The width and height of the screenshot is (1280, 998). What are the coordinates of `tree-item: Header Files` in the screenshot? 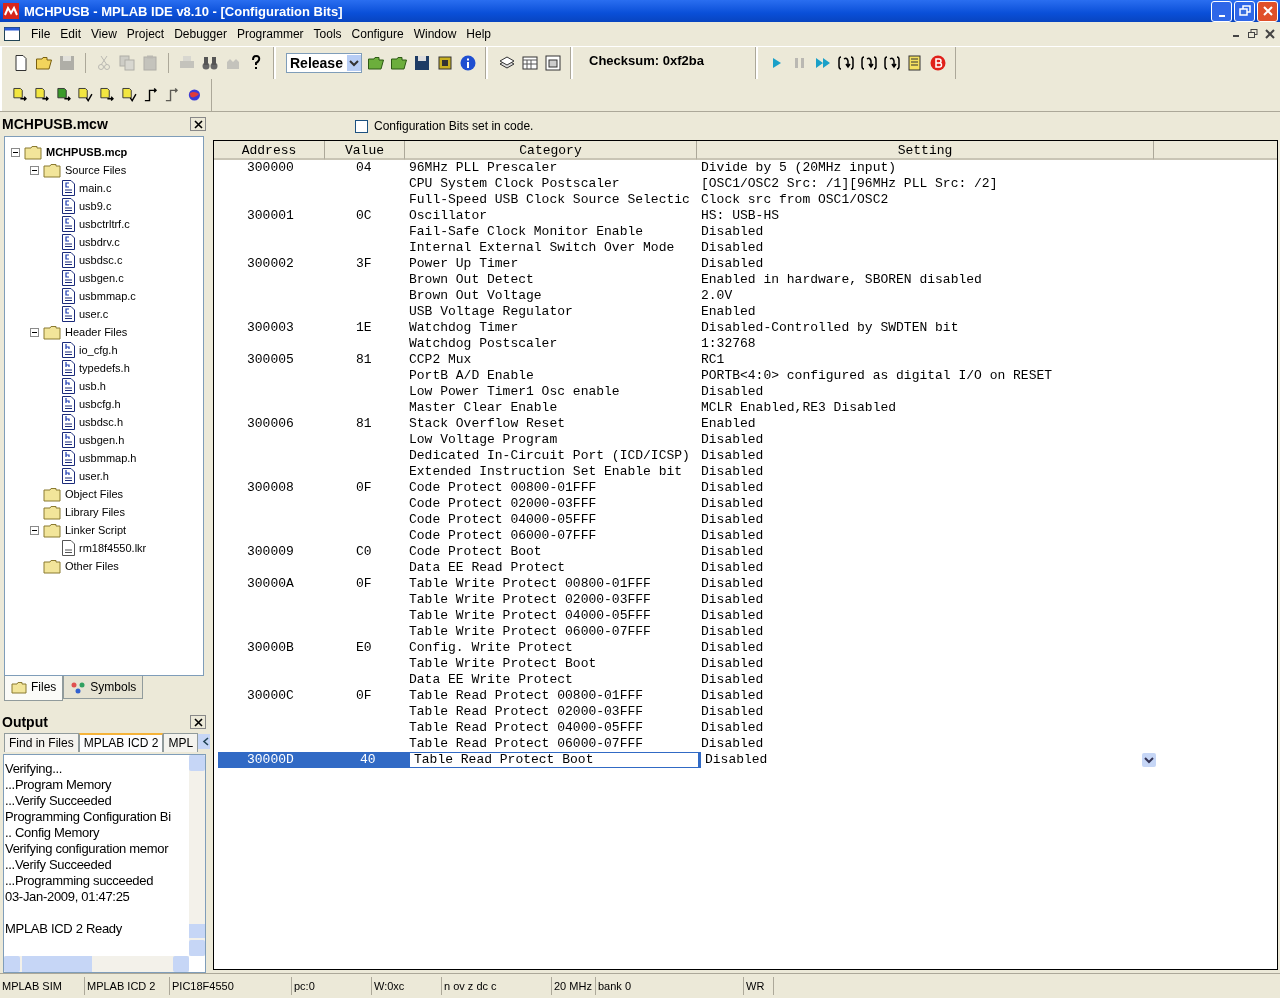 It's located at (96, 332).